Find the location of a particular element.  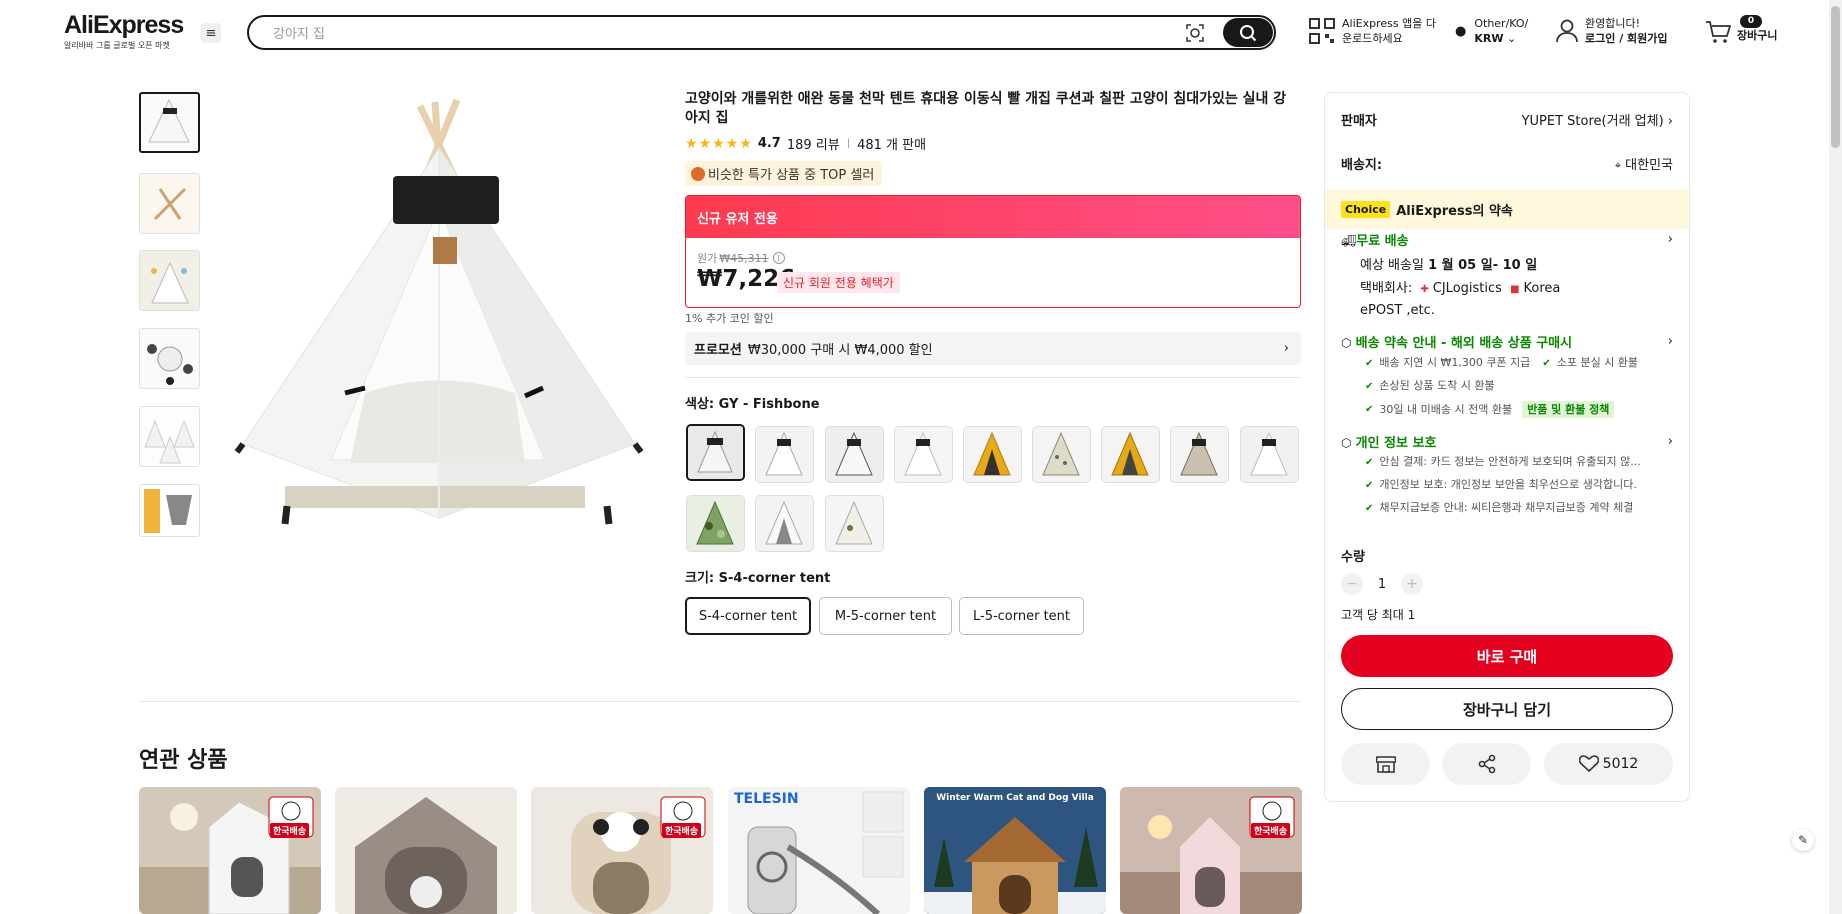

buy-now-button: 바로 구매 is located at coordinates (1507, 656).